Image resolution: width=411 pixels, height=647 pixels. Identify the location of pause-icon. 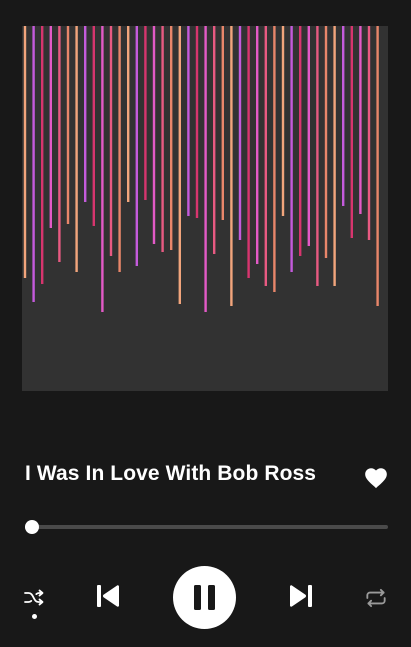
(204, 597).